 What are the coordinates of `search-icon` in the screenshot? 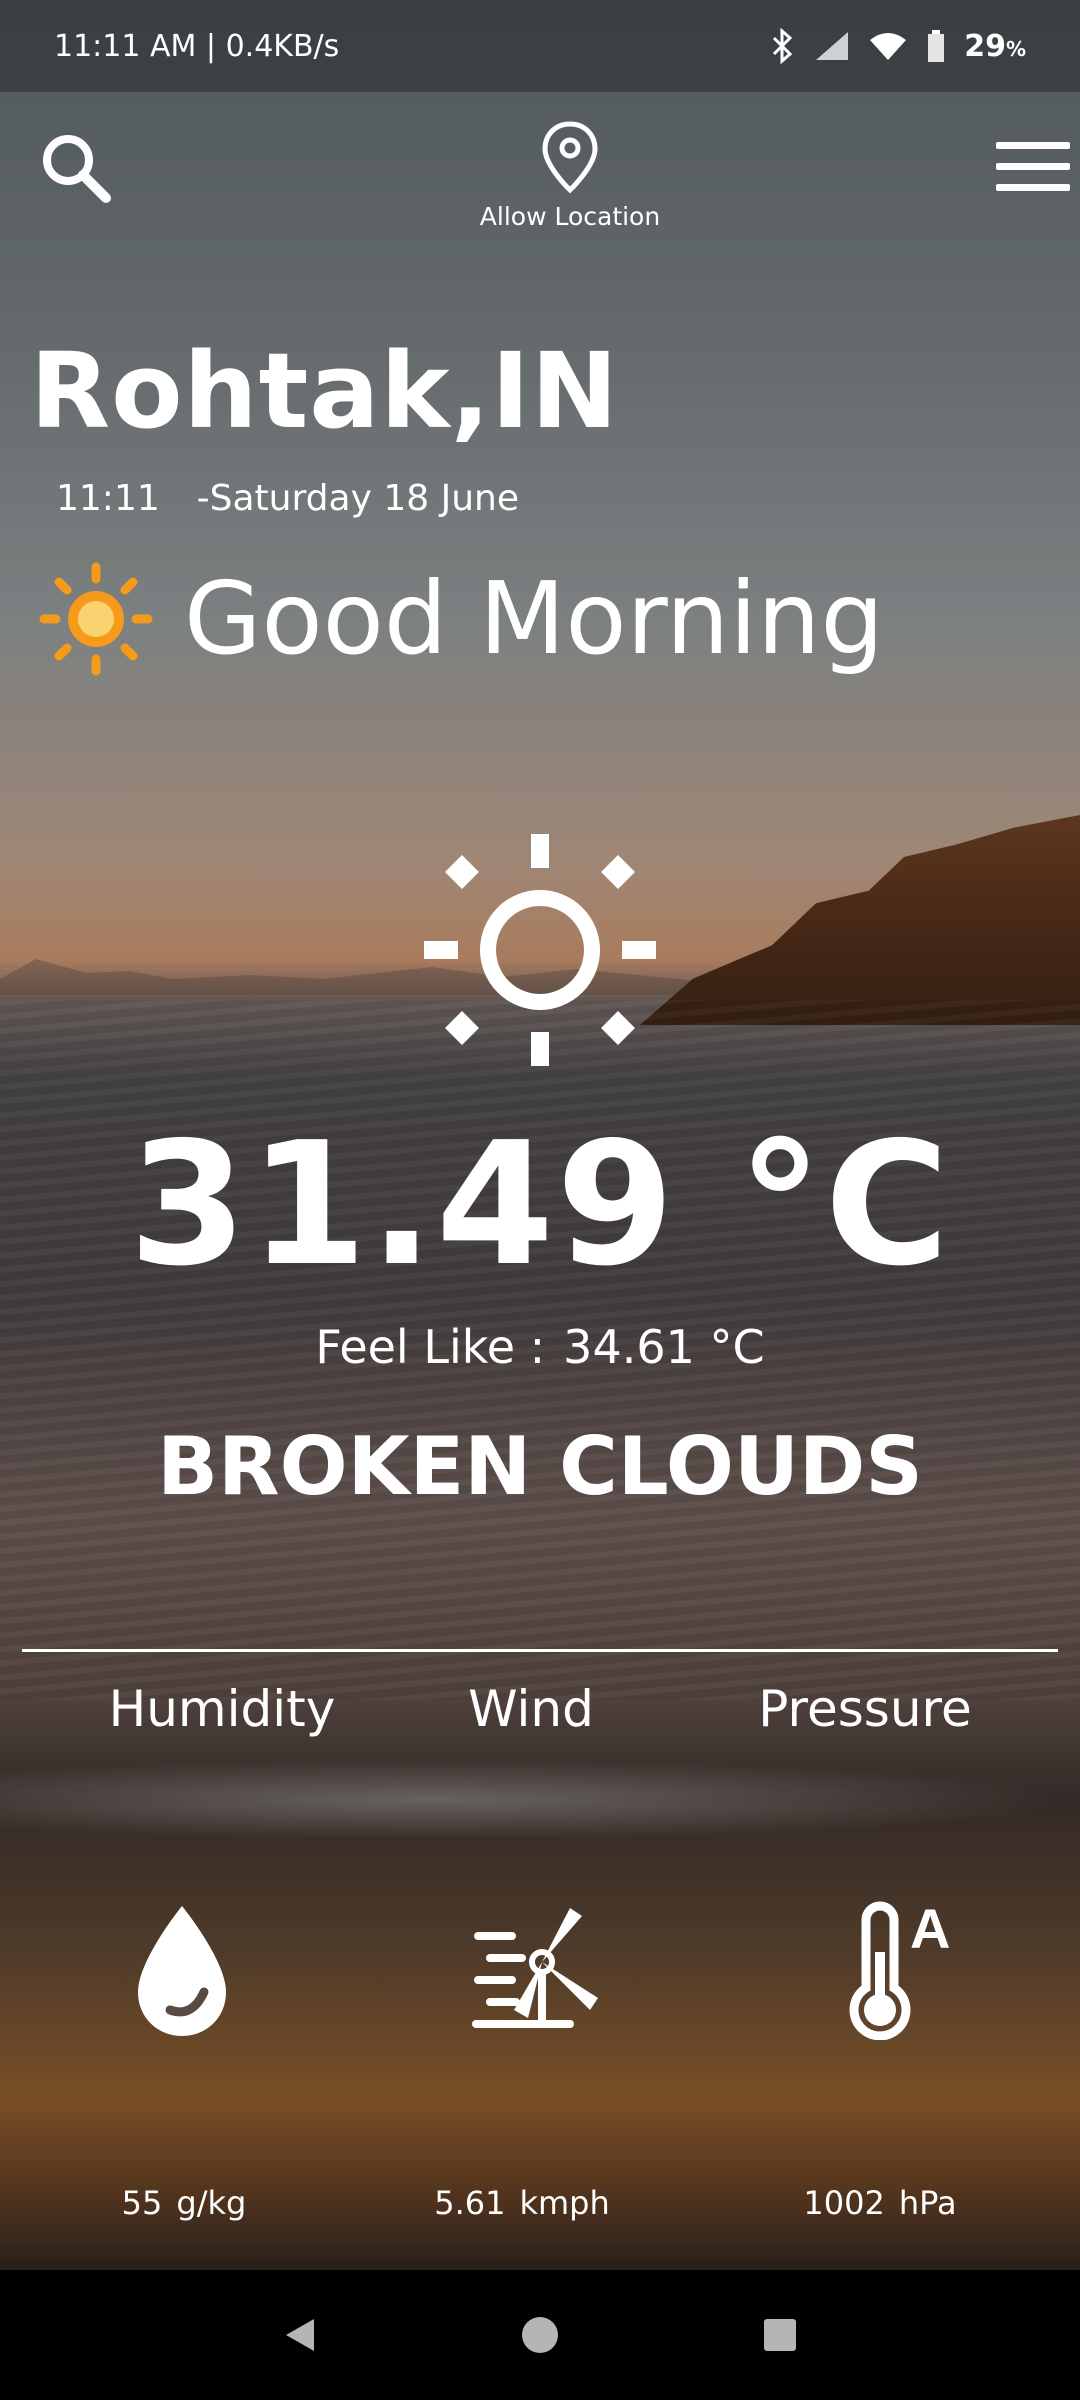 It's located at (77, 169).